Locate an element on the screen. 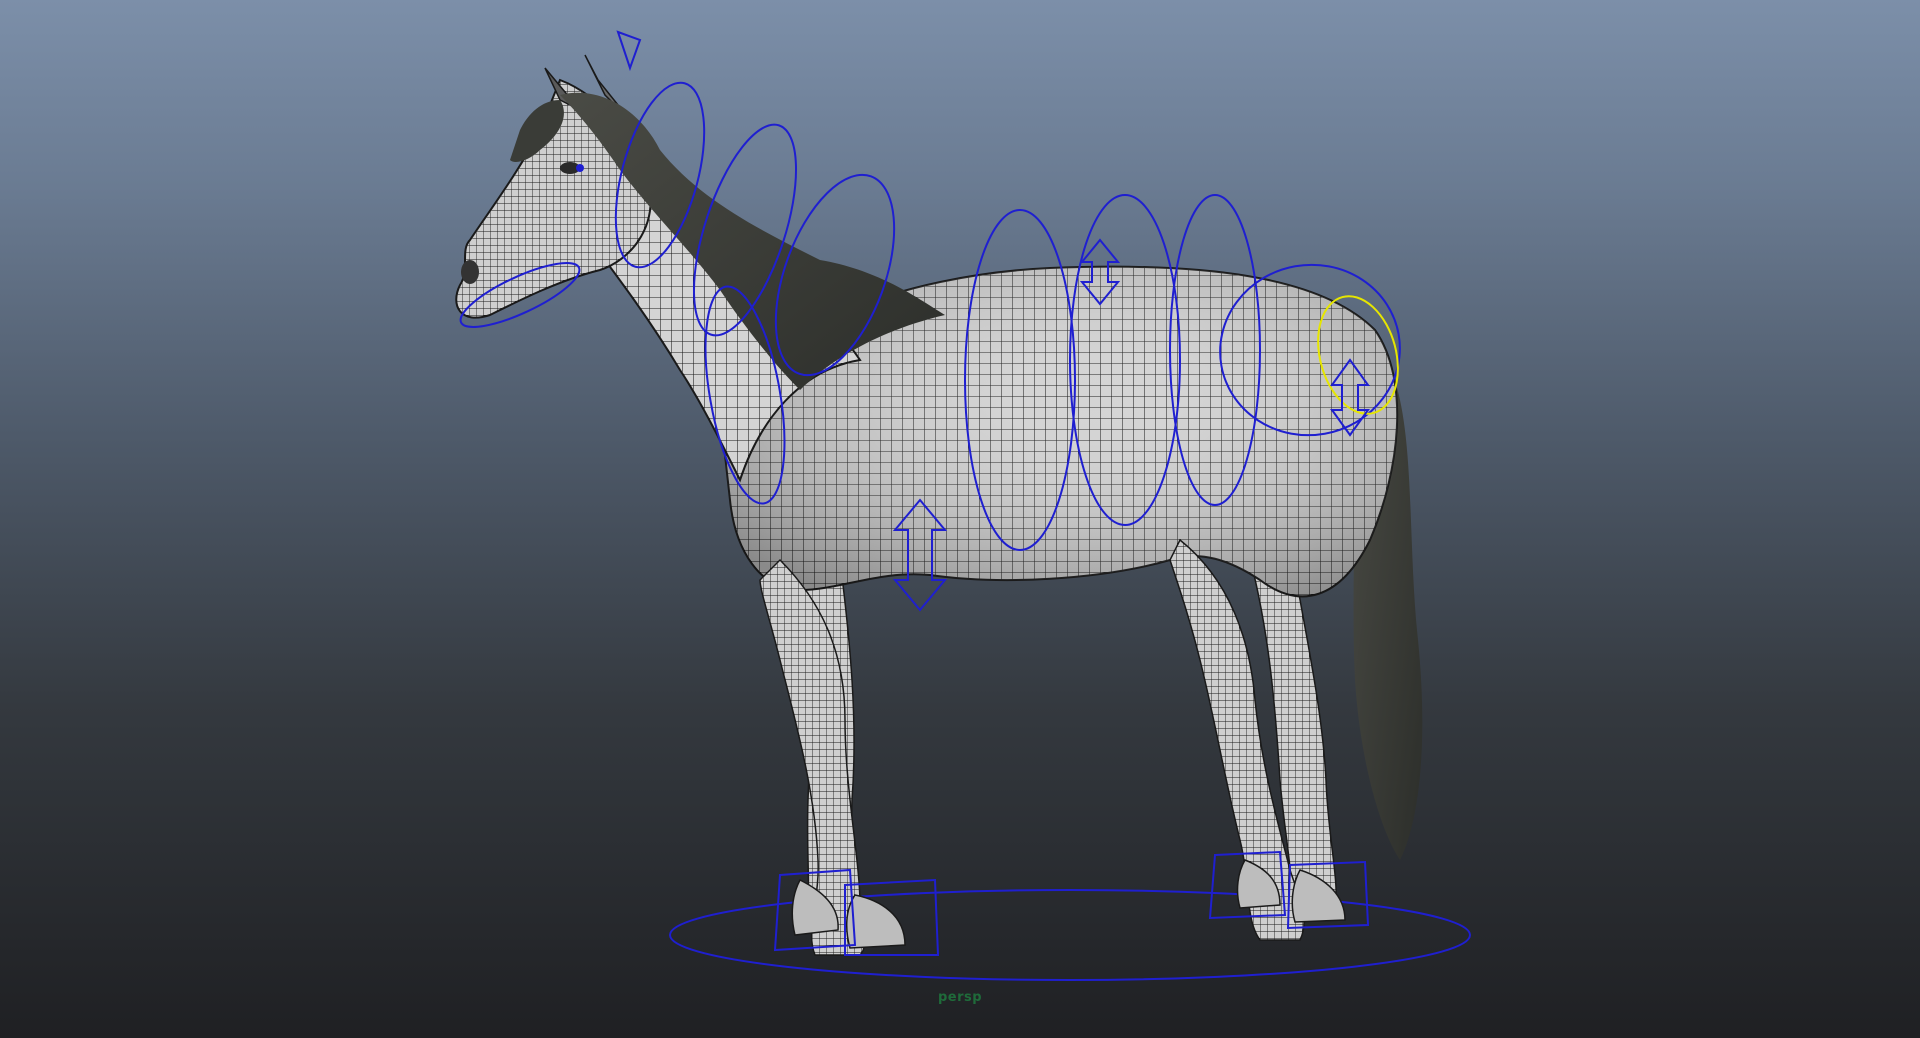 Image resolution: width=1920 pixels, height=1038 pixels. eye-control is located at coordinates (580, 168).